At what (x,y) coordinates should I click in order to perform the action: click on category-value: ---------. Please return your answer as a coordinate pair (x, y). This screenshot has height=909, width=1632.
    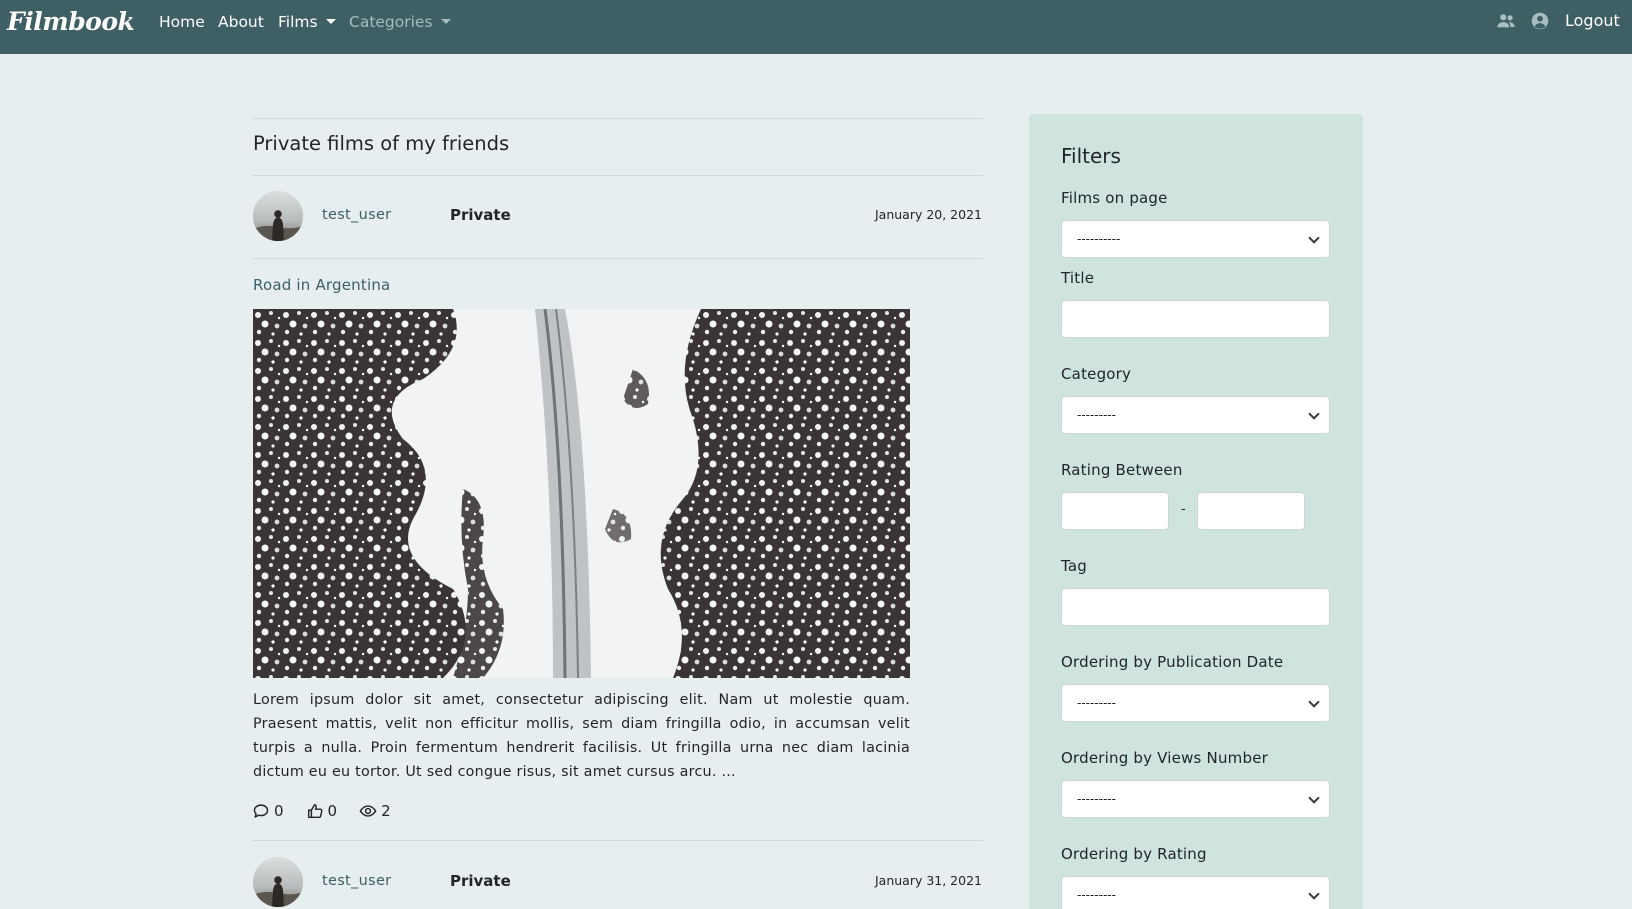
    Looking at the image, I should click on (1096, 415).